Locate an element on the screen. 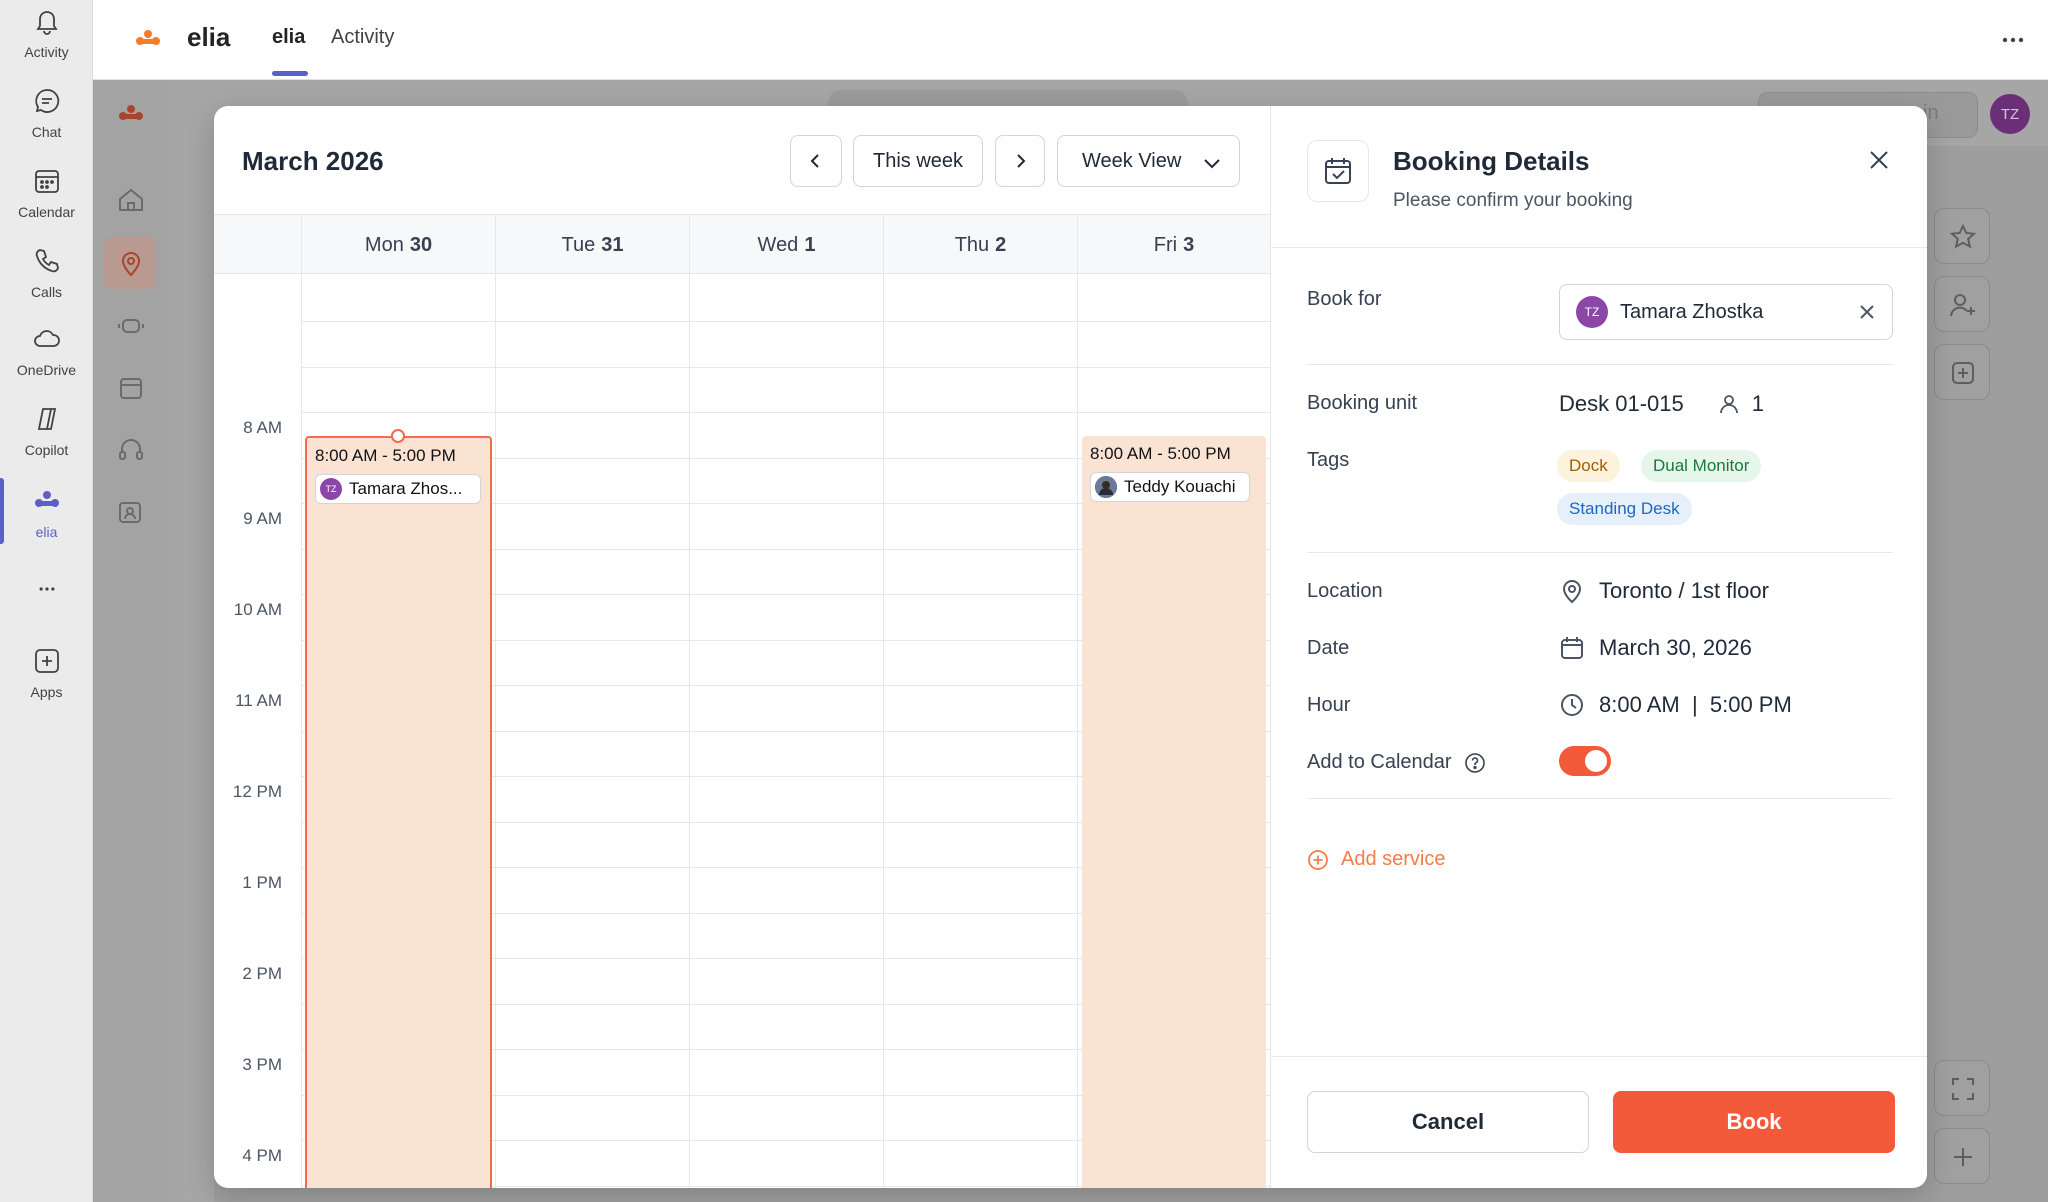  rail-item-apps: Apps is located at coordinates (46, 682).